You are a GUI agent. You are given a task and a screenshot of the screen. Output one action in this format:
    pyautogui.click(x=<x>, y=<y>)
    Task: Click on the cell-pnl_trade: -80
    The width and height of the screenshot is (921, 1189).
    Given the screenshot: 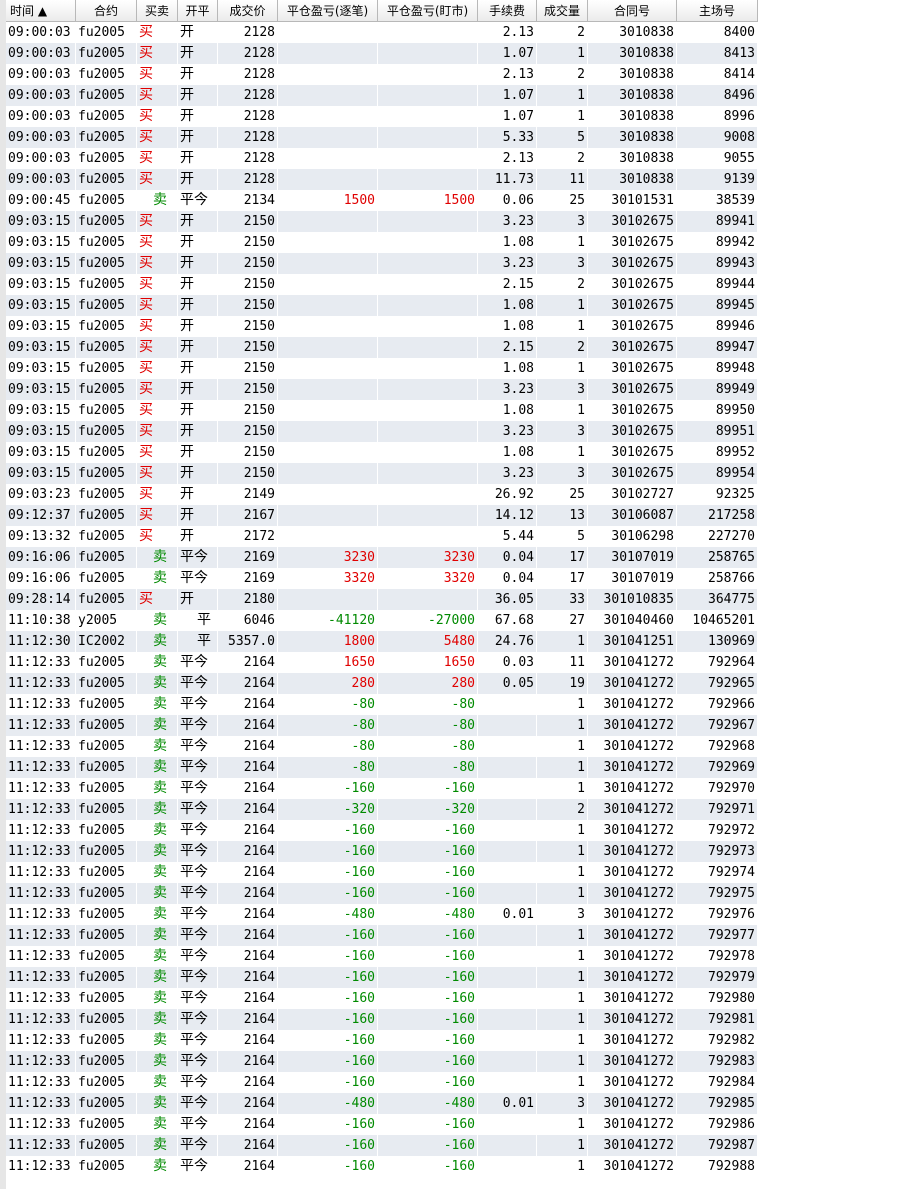 What is the action you would take?
    pyautogui.click(x=328, y=746)
    